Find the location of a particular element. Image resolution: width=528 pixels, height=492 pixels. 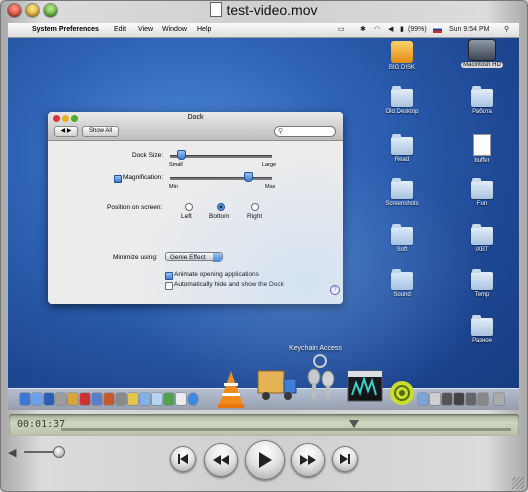

desktop-icon-macintosh-hd: Macintosh HD is located at coordinates (482, 54).